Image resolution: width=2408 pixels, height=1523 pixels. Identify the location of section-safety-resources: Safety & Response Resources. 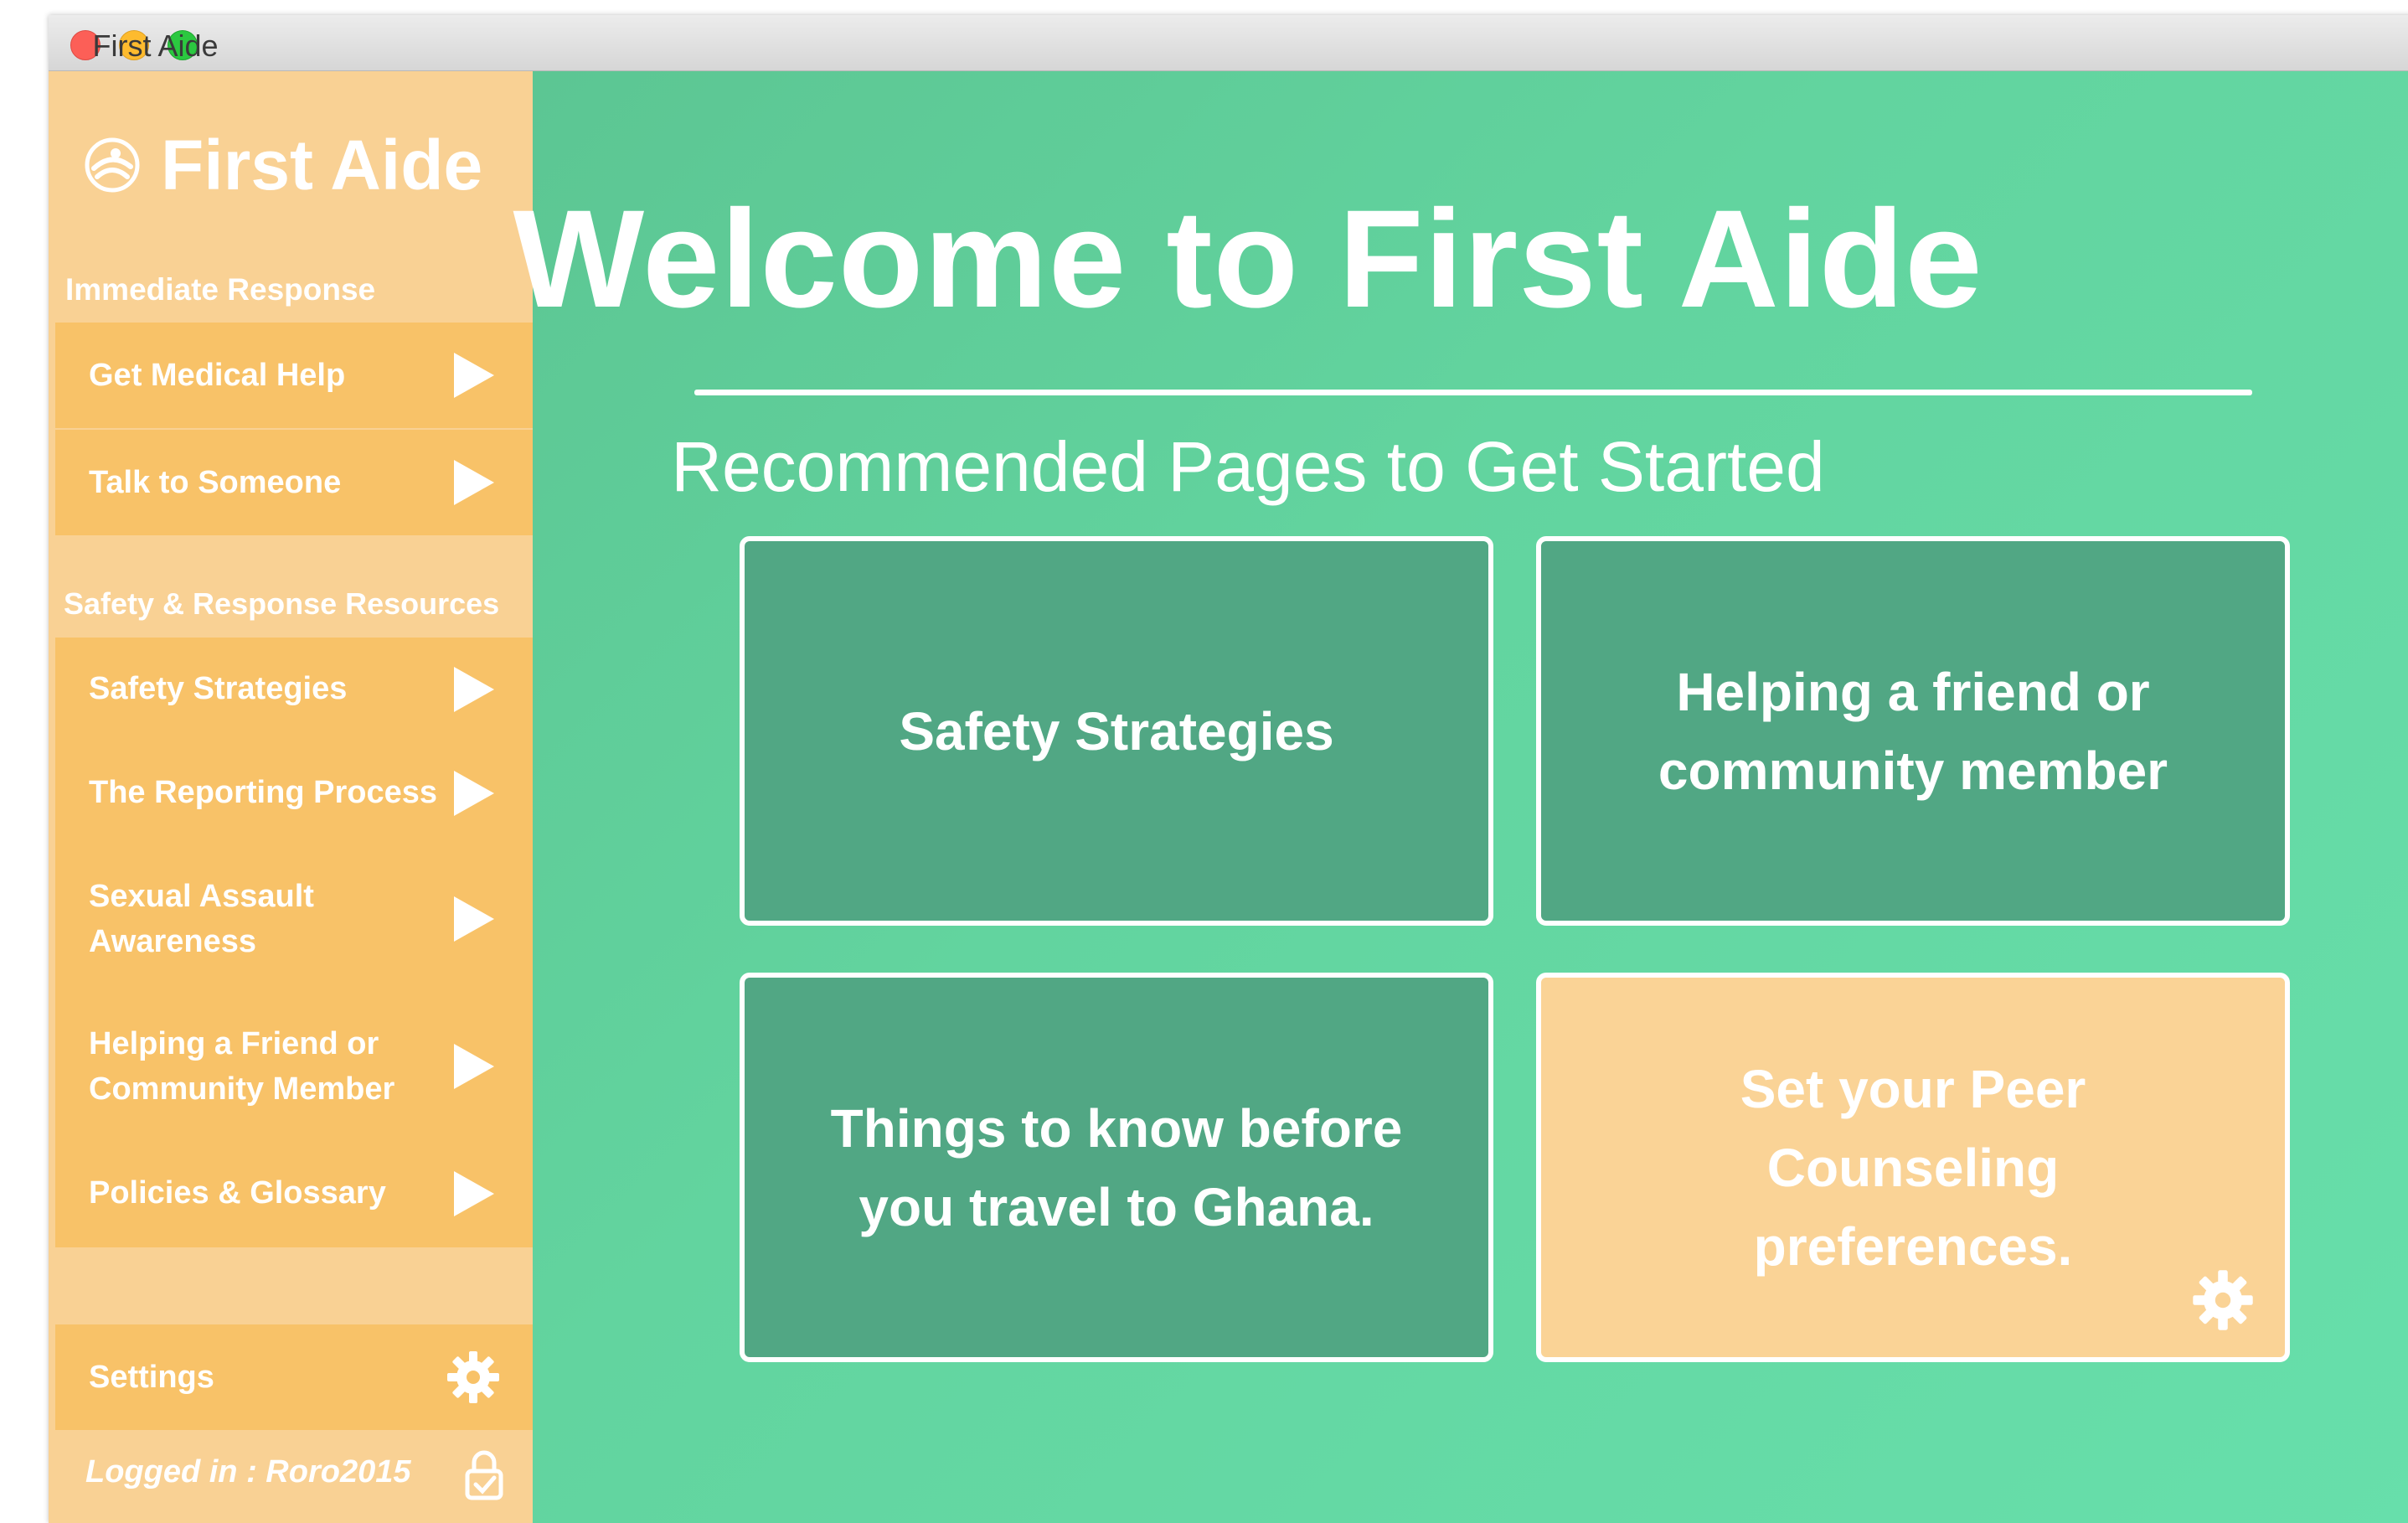
(282, 603).